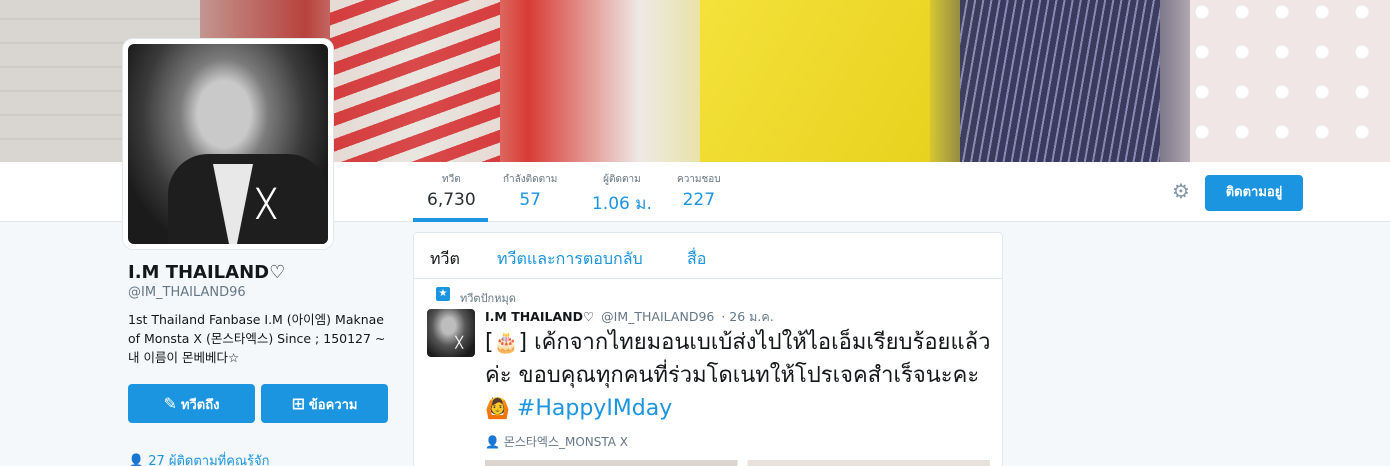 The image size is (1390, 466). What do you see at coordinates (566, 442) in the screenshot?
I see `mention-label: 몬스타엑스_MONSTA X` at bounding box center [566, 442].